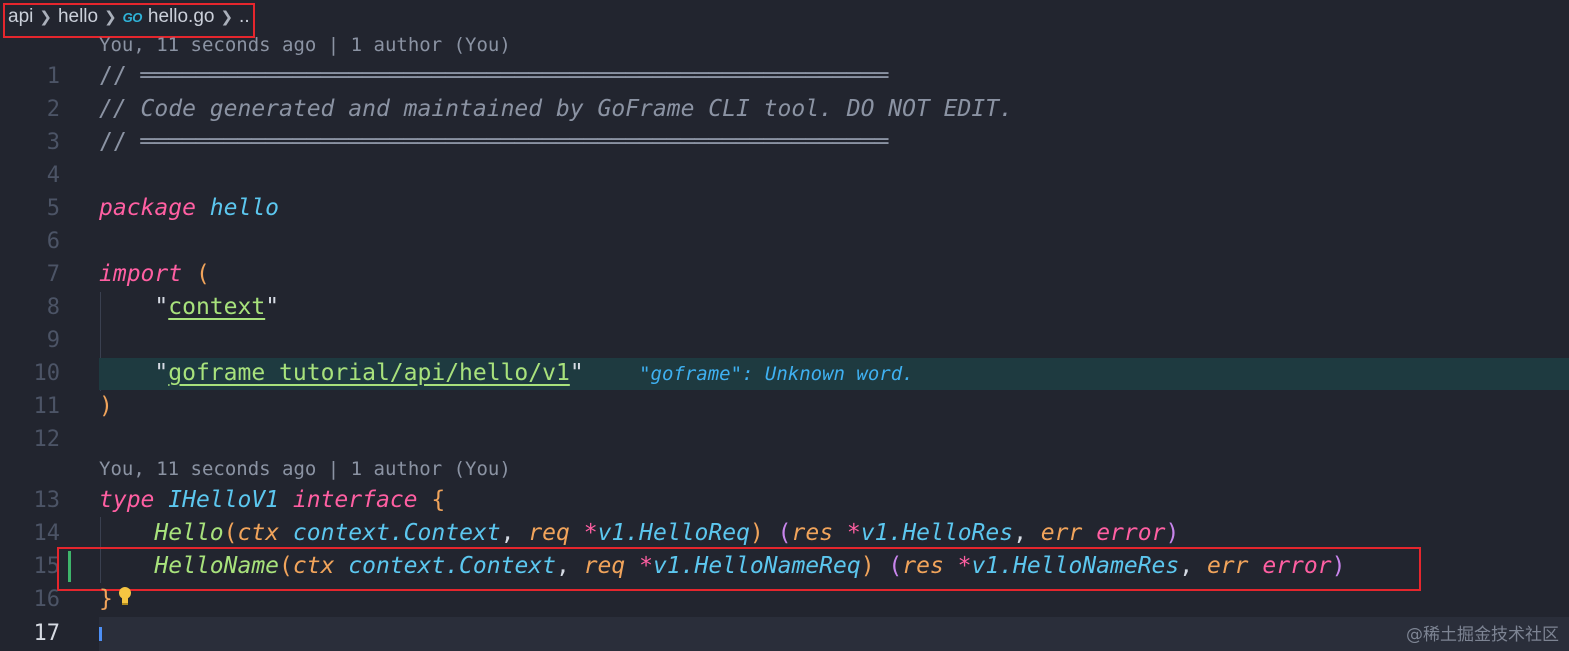  Describe the element at coordinates (106, 406) in the screenshot. I see `paren: )` at that location.